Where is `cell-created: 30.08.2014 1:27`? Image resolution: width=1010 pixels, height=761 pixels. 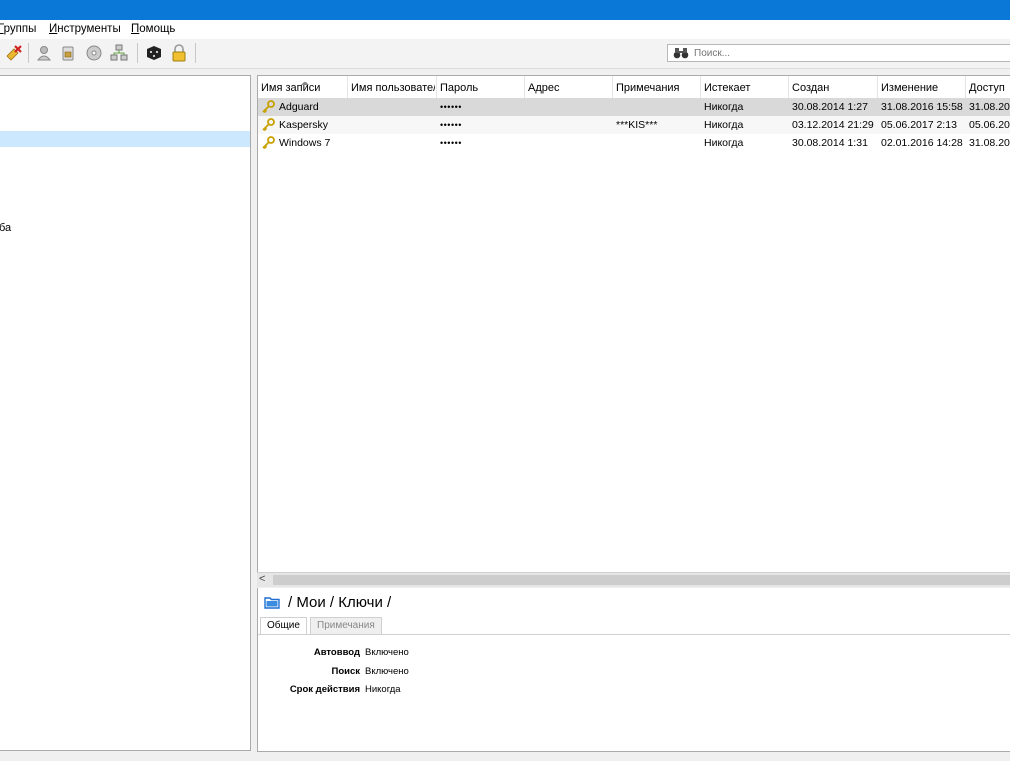 cell-created: 30.08.2014 1:27 is located at coordinates (830, 107).